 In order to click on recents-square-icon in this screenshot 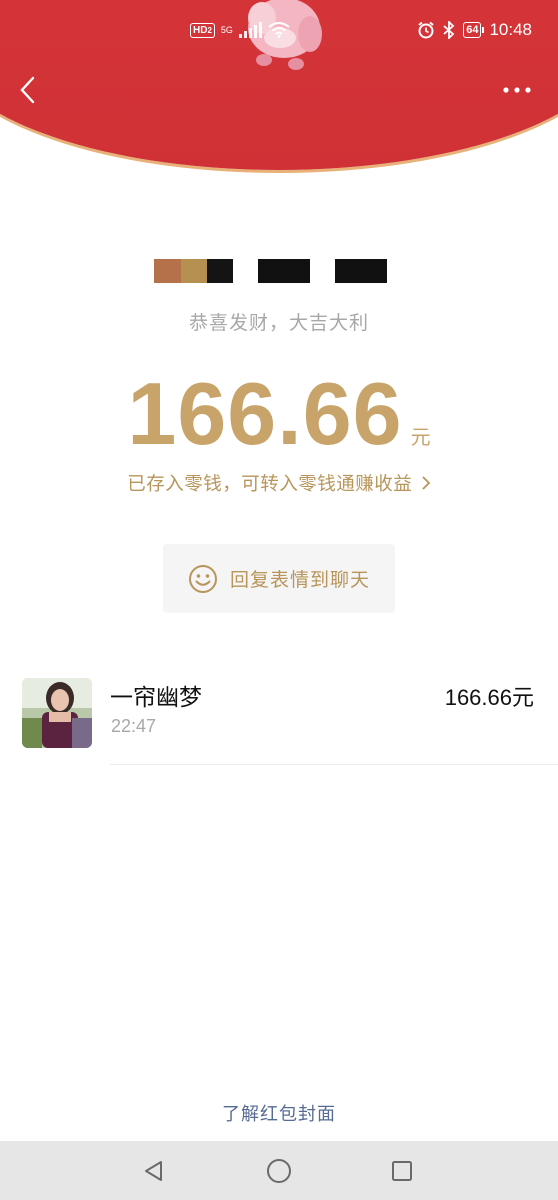, I will do `click(402, 1171)`.